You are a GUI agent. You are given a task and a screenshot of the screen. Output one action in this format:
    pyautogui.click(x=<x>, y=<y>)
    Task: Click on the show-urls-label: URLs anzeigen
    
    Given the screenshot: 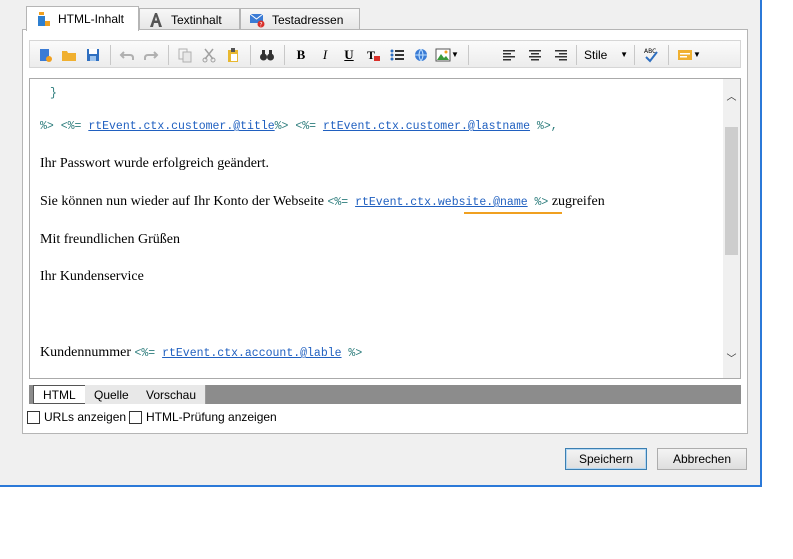 What is the action you would take?
    pyautogui.click(x=85, y=417)
    